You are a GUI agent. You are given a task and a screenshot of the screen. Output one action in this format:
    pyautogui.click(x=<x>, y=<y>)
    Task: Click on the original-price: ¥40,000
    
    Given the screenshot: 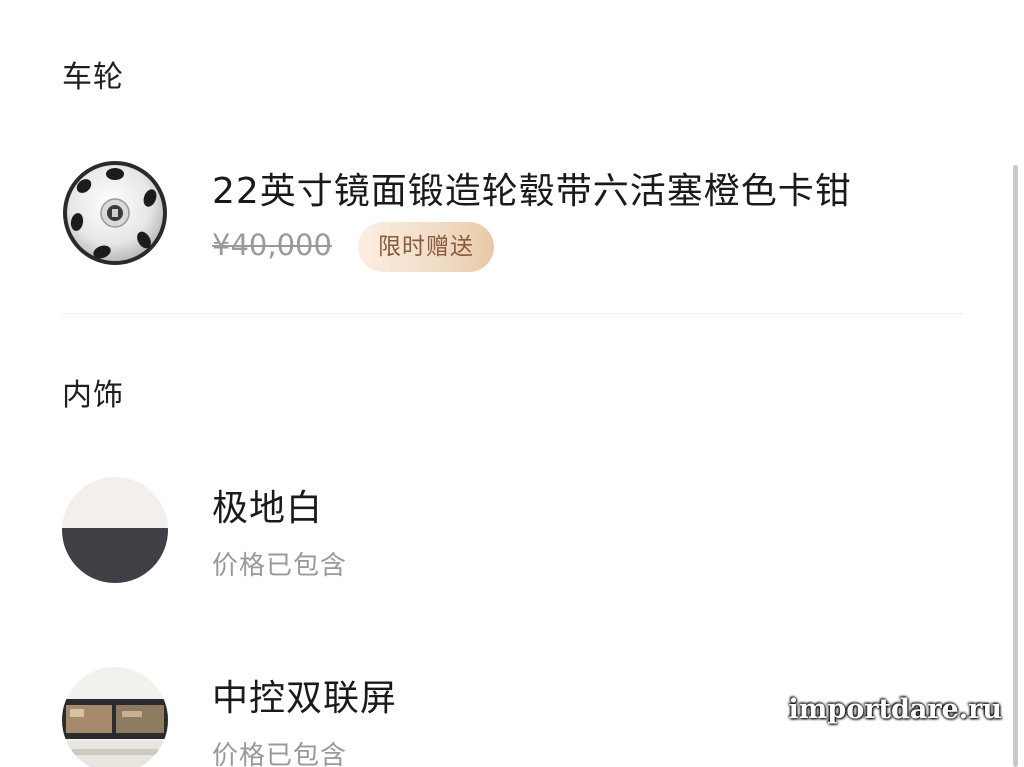 What is the action you would take?
    pyautogui.click(x=272, y=245)
    